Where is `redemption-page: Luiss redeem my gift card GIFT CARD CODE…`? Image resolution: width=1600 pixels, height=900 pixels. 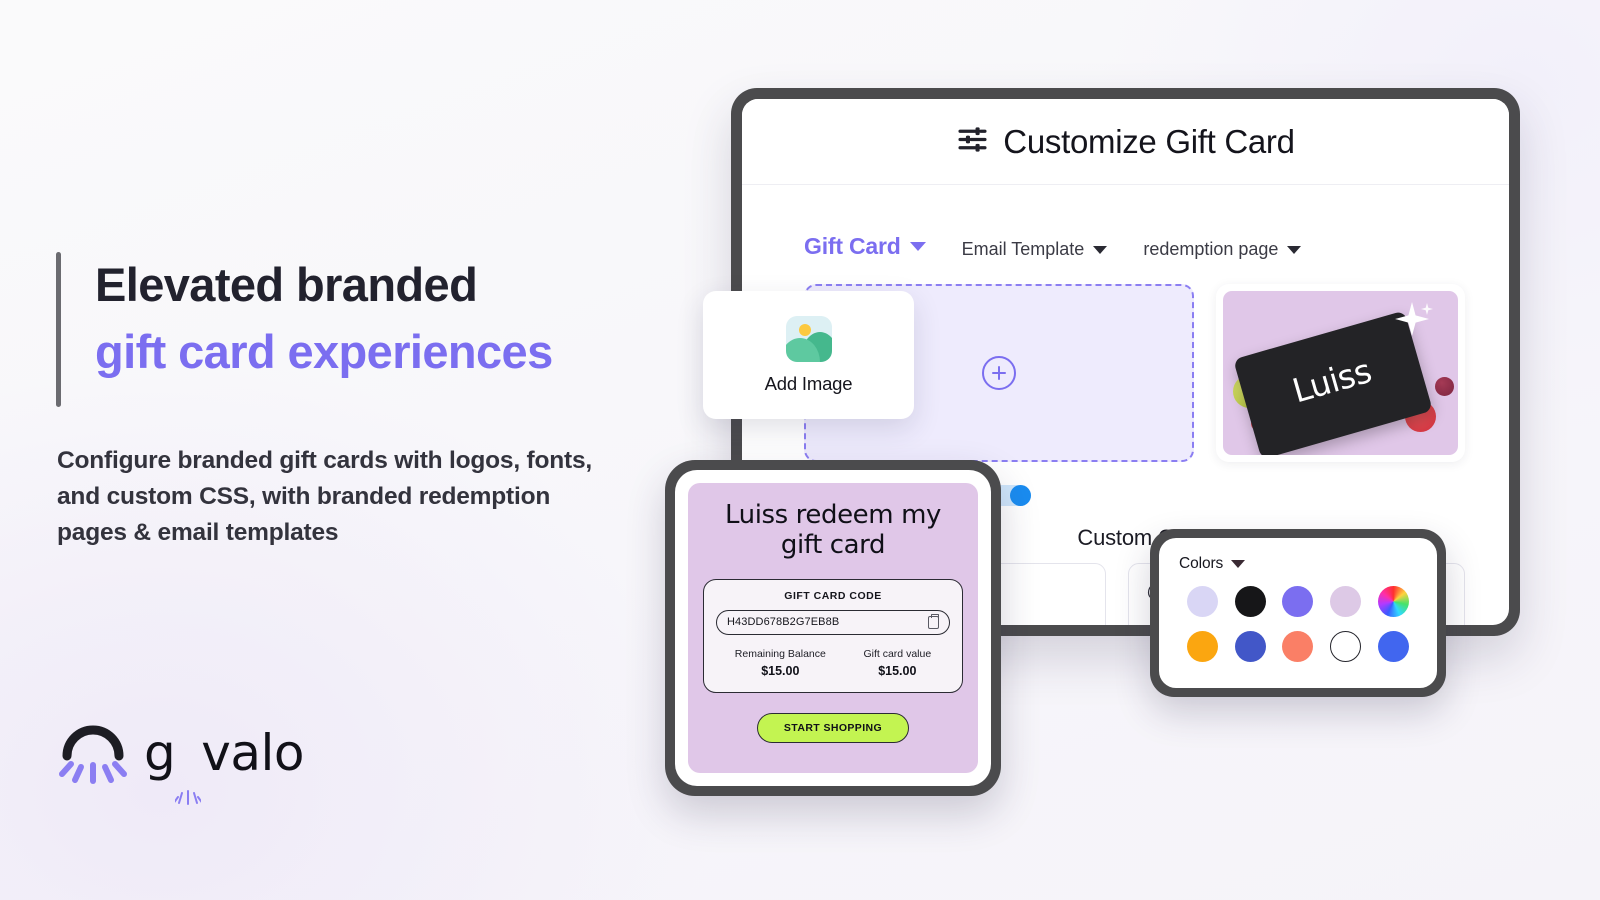
redemption-page: Luiss redeem my gift card GIFT CARD CODE… is located at coordinates (833, 628).